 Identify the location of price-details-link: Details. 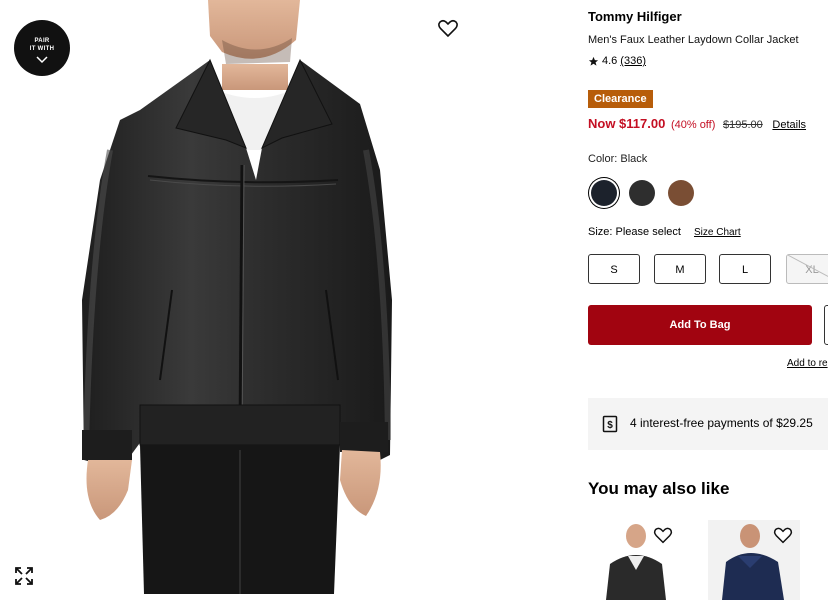
(789, 125).